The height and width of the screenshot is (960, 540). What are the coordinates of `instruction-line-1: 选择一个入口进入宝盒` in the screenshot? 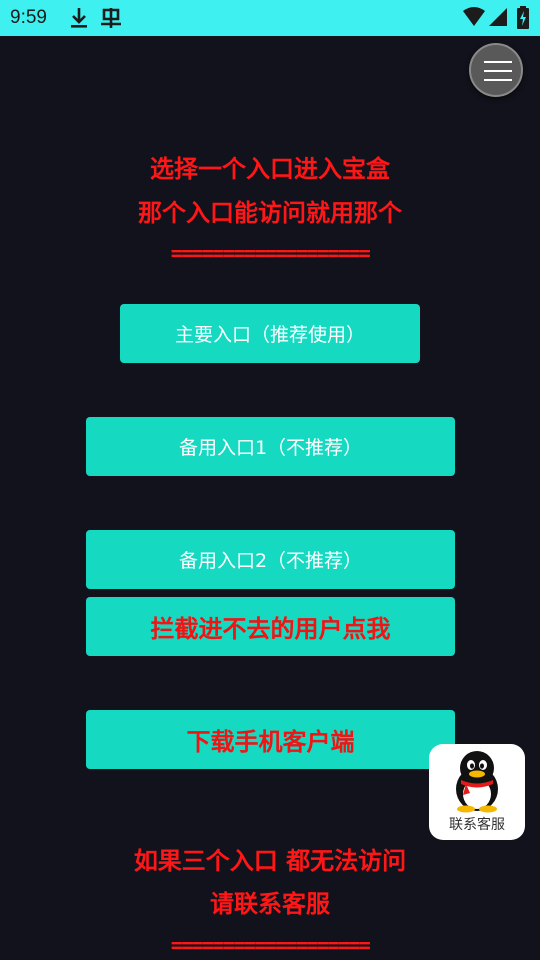 It's located at (270, 169).